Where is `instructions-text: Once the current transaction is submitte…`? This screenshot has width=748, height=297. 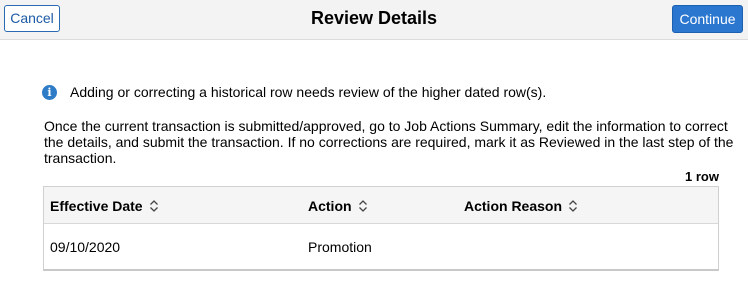 instructions-text: Once the current transaction is submitte… is located at coordinates (389, 142).